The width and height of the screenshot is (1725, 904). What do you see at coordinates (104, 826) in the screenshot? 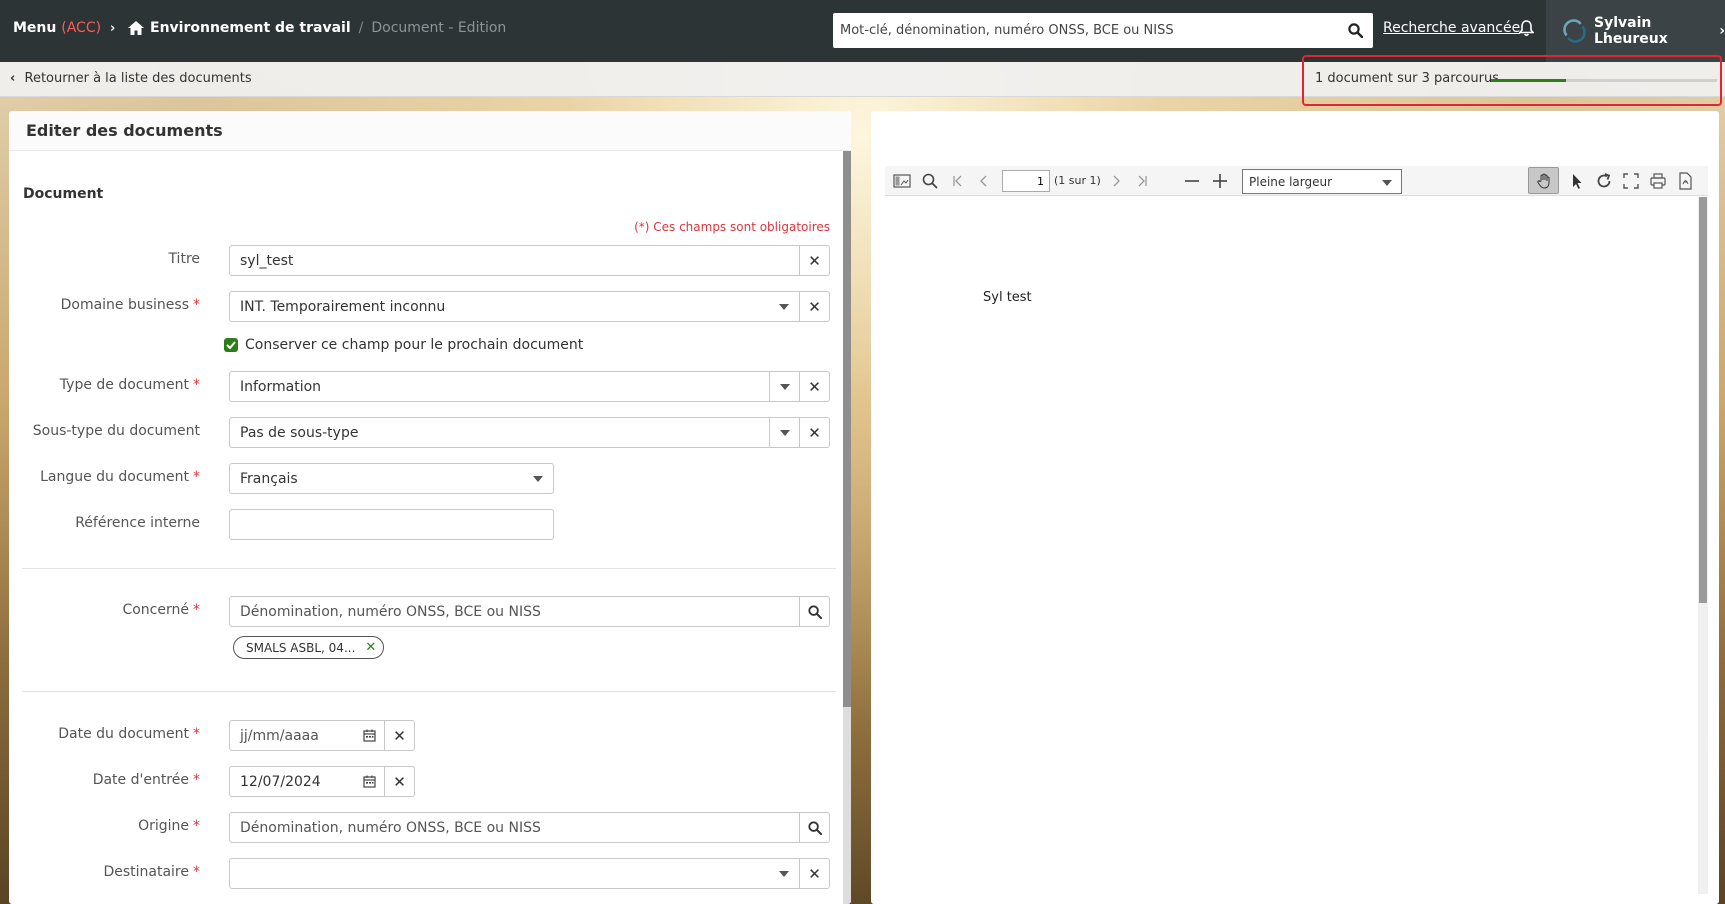
I see `origine-label: Origine *` at bounding box center [104, 826].